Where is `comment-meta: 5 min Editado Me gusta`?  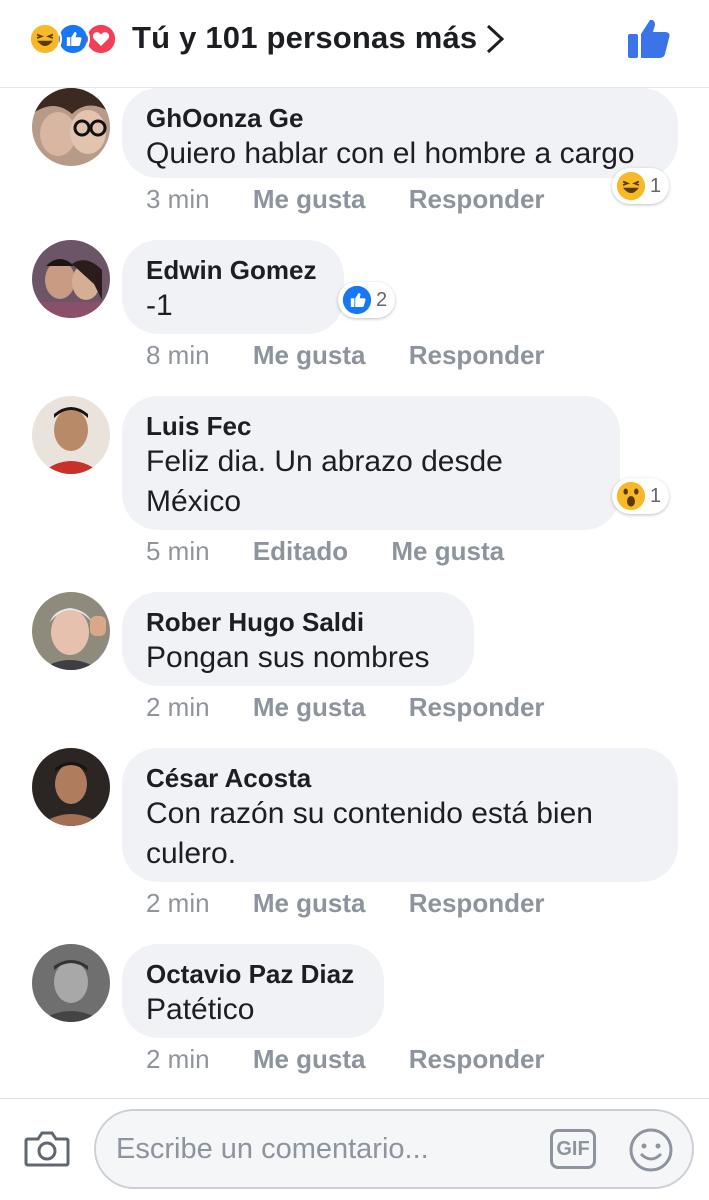
comment-meta: 5 min Editado Me gusta is located at coordinates (343, 551).